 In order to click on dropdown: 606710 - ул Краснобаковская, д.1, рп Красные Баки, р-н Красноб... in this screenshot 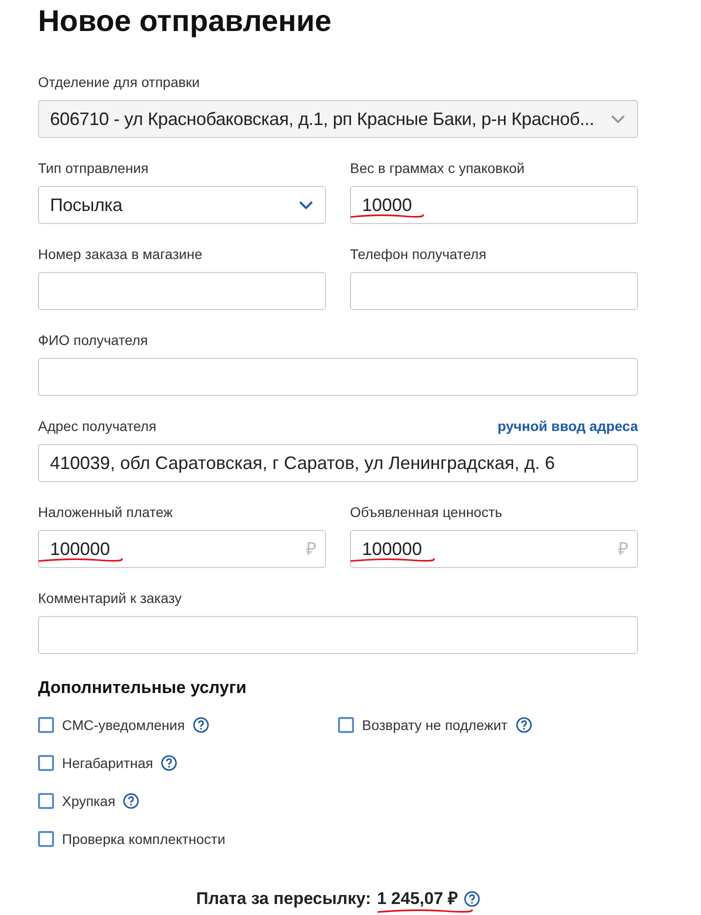, I will do `click(338, 119)`.